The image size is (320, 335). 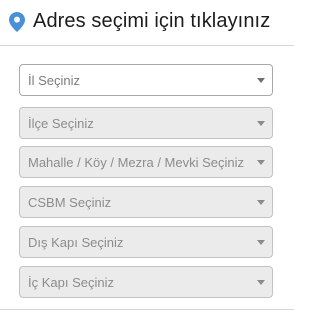 I want to click on map-pin-icon, so click(x=17, y=22).